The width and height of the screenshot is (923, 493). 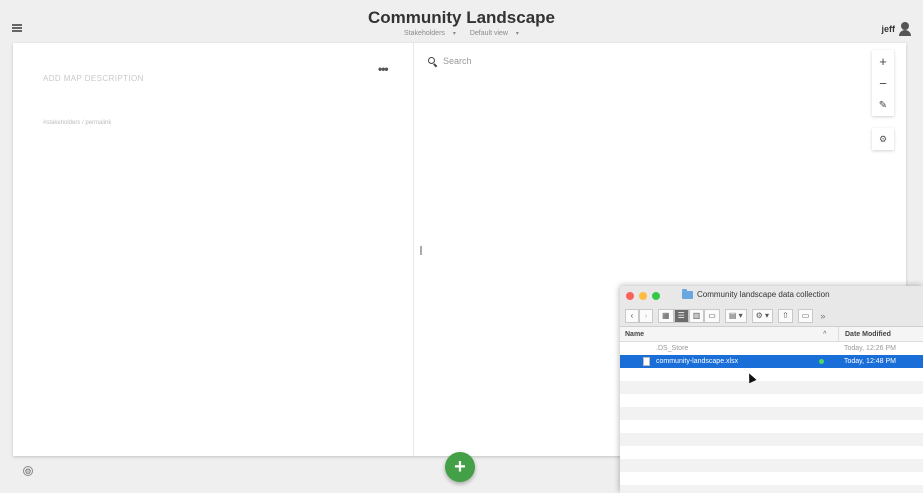 I want to click on add-element-button: +, so click(x=460, y=467).